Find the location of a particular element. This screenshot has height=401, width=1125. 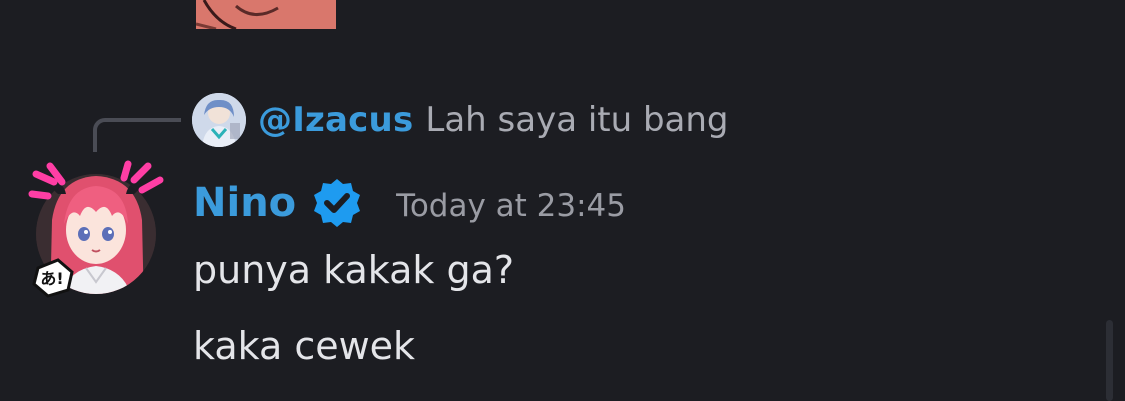

svg-text: あ! is located at coordinates (51, 278).